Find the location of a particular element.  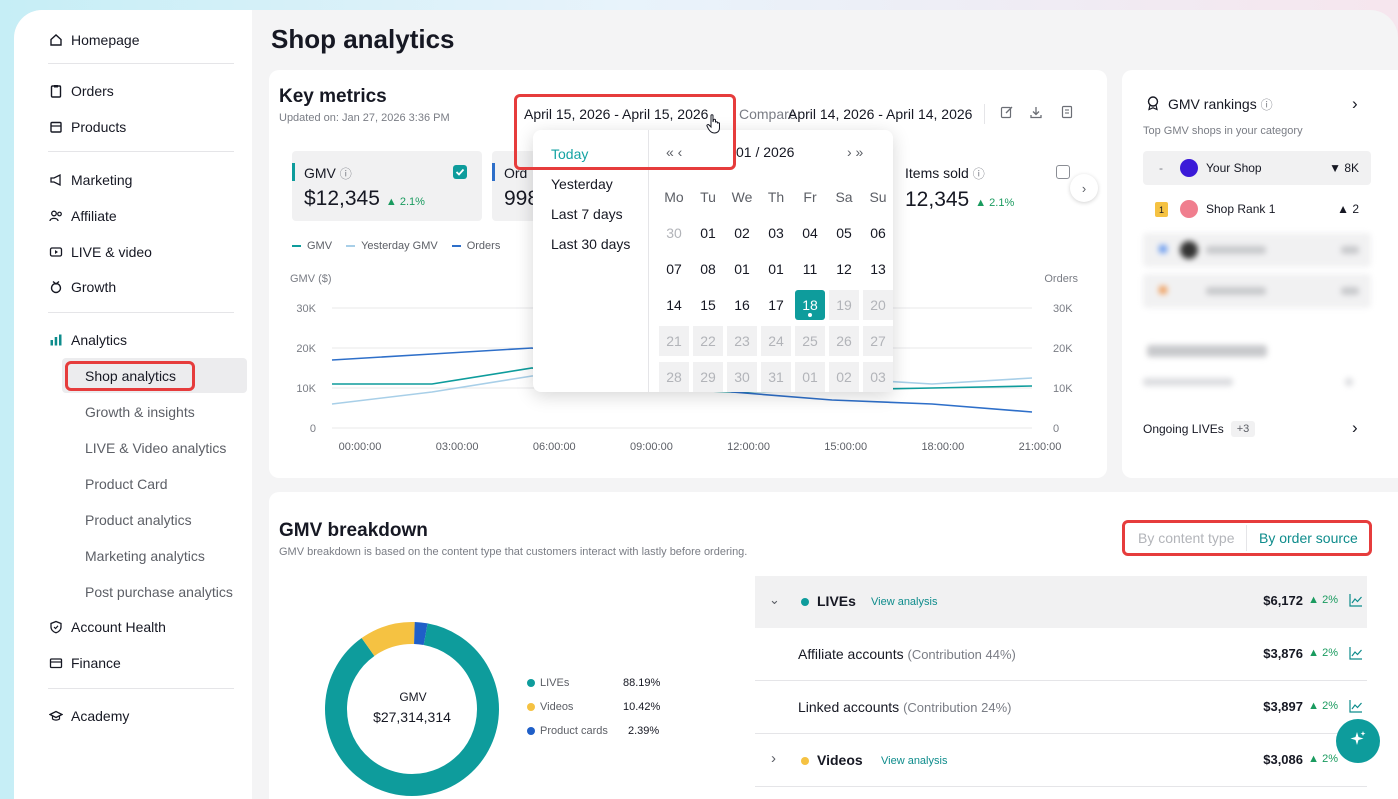

next-metrics-button: › is located at coordinates (1084, 188).